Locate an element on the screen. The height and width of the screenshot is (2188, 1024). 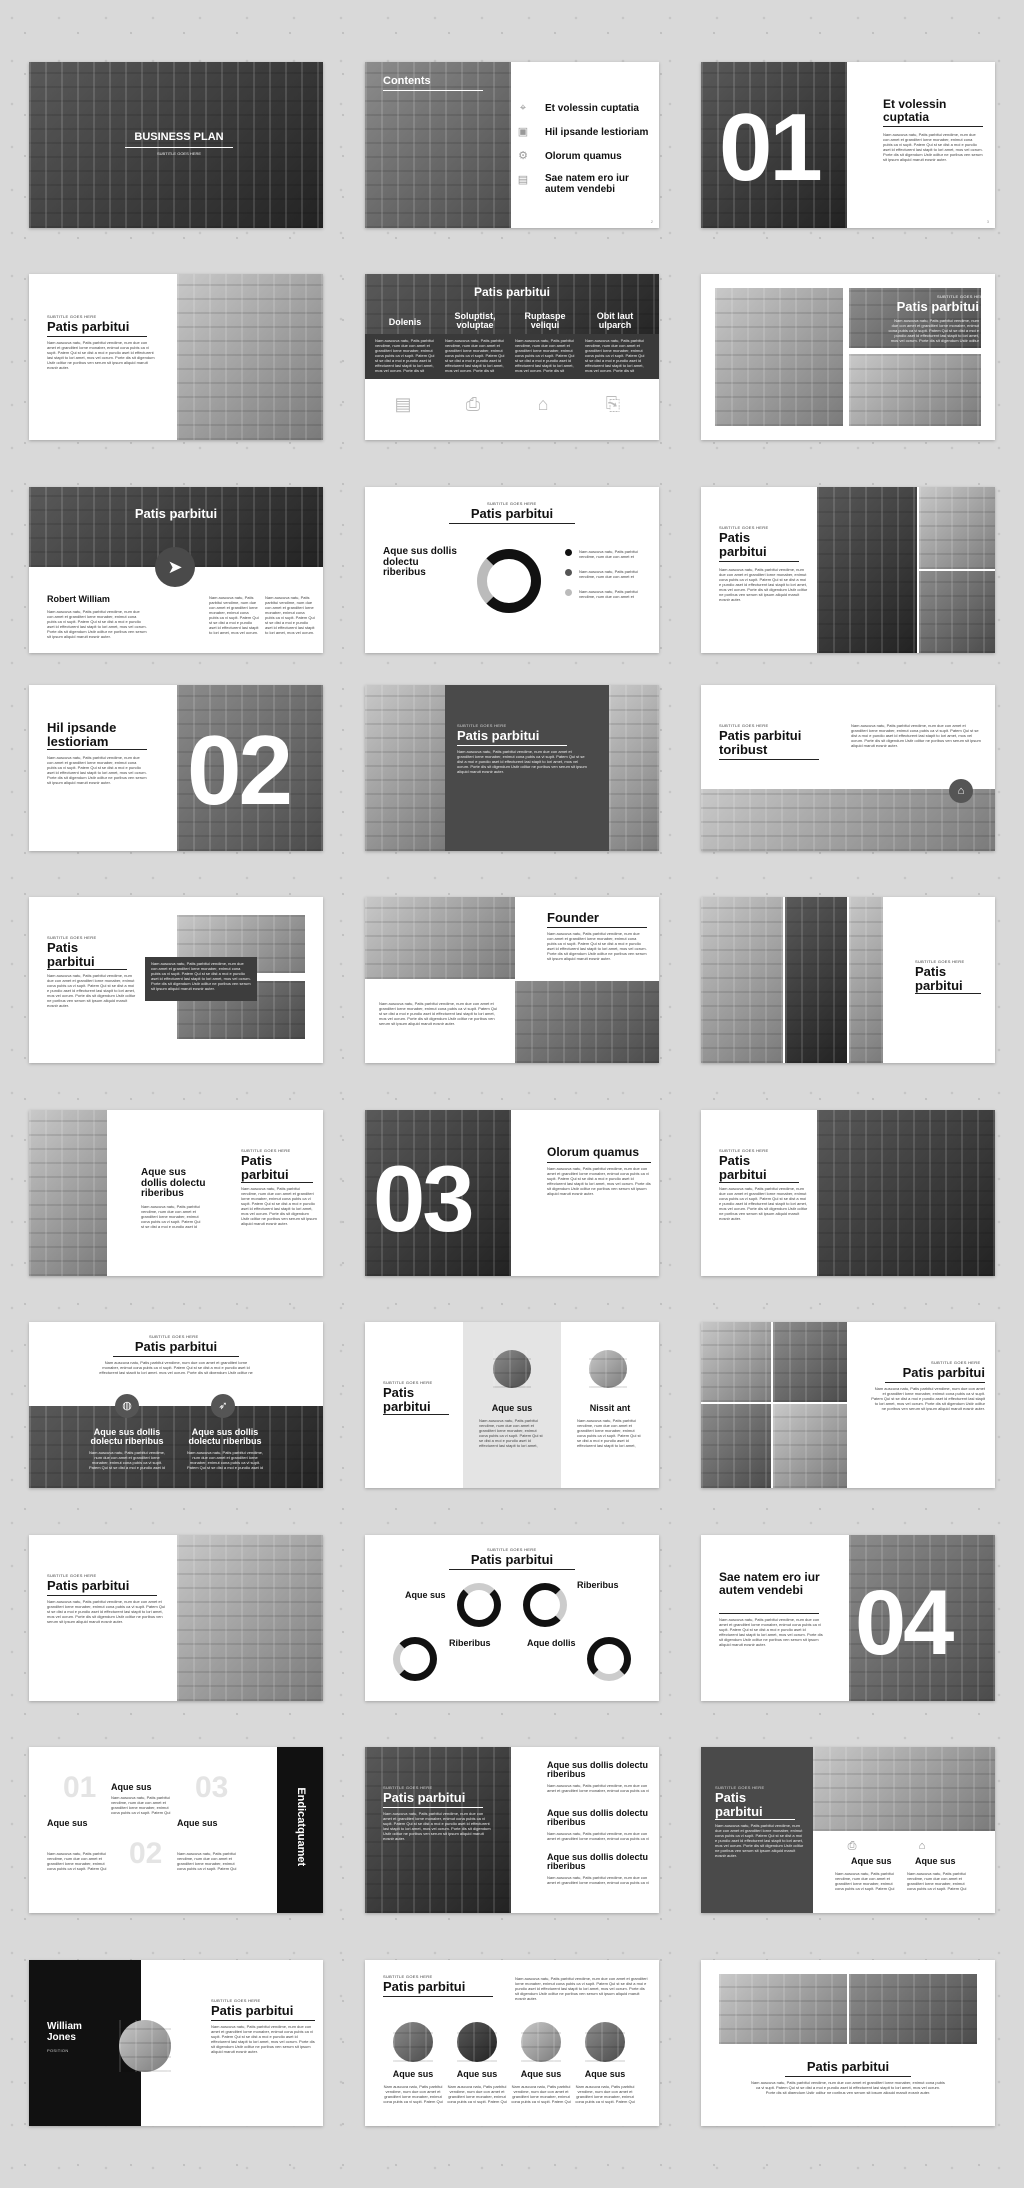
section-number: 02 is located at coordinates (240, 770).